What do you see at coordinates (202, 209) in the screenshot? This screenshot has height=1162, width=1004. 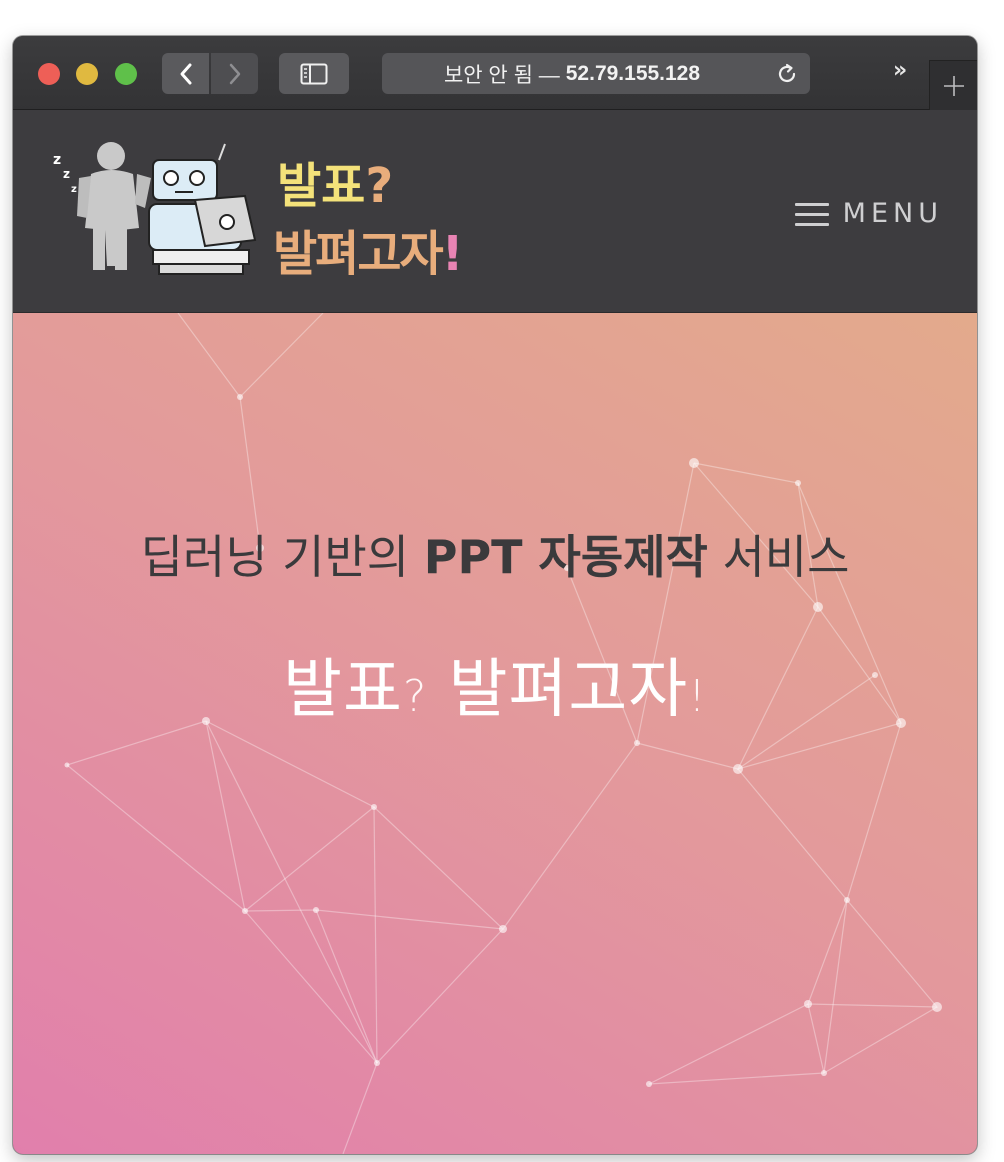 I see `robot-illustration` at bounding box center [202, 209].